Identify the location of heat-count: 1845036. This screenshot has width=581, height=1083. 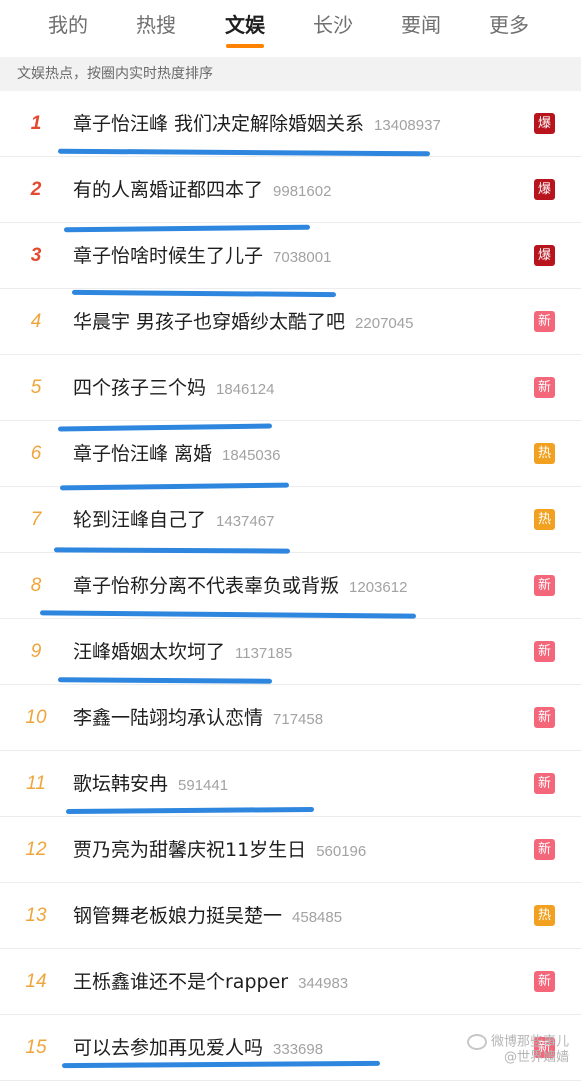
(251, 455).